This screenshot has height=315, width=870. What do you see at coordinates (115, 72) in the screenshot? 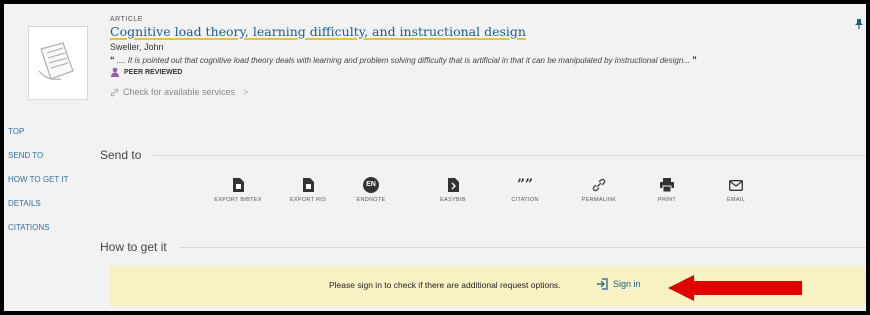
I see `peer-reviewed-icon` at bounding box center [115, 72].